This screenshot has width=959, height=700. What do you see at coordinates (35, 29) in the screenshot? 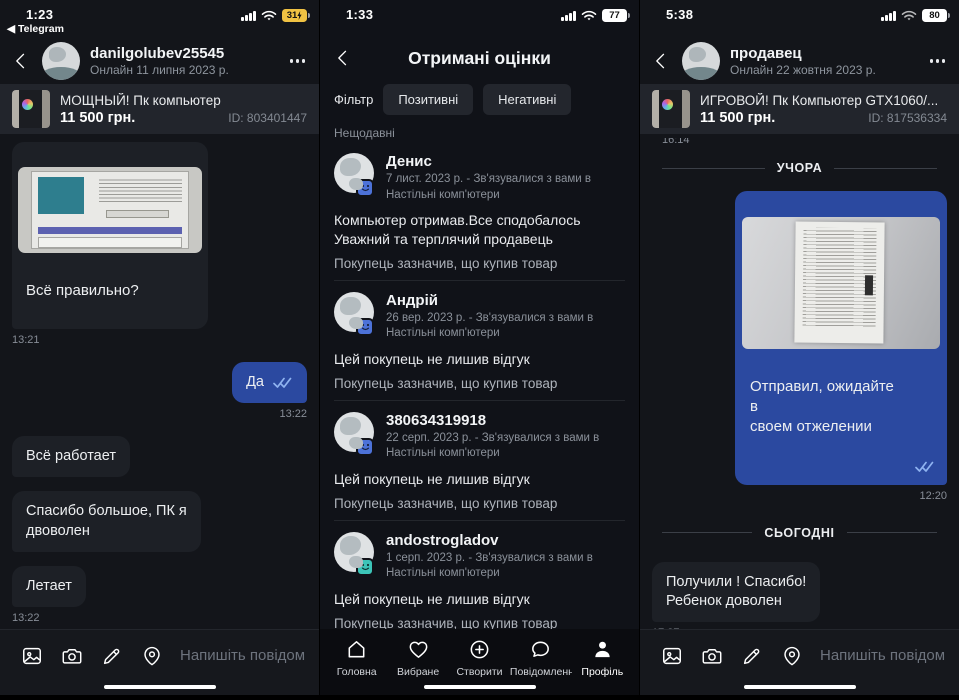
I see `back-to-telegram-link: ◀ Telegram` at bounding box center [35, 29].